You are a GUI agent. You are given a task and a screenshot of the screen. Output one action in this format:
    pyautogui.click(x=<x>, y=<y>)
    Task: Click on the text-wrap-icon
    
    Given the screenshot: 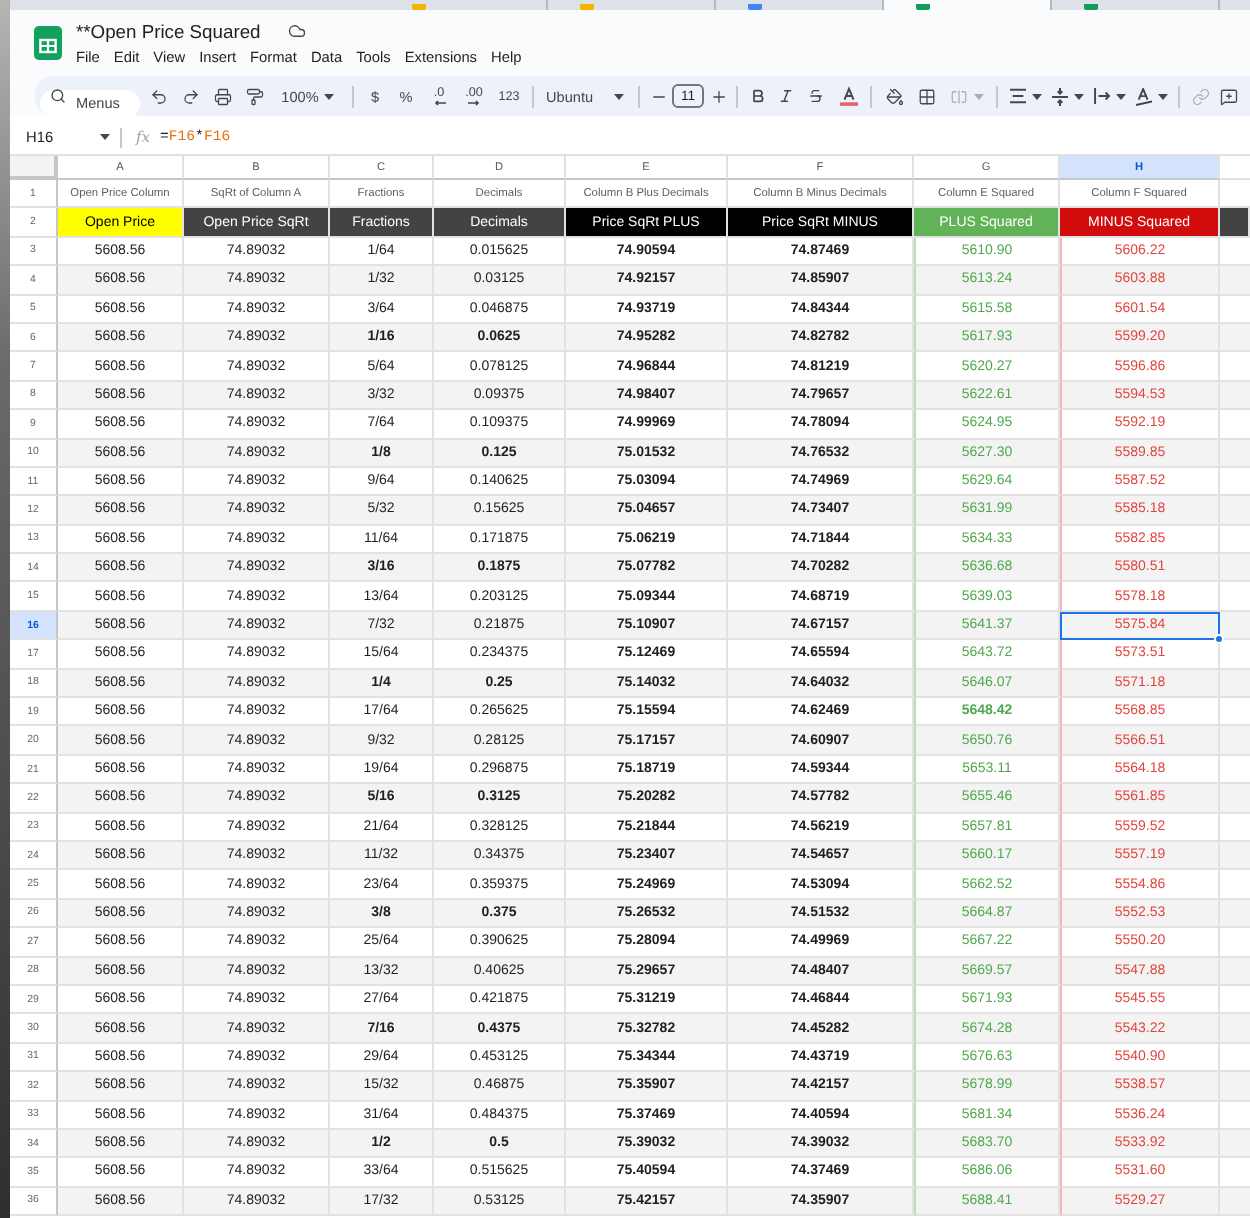 What is the action you would take?
    pyautogui.click(x=1101, y=96)
    